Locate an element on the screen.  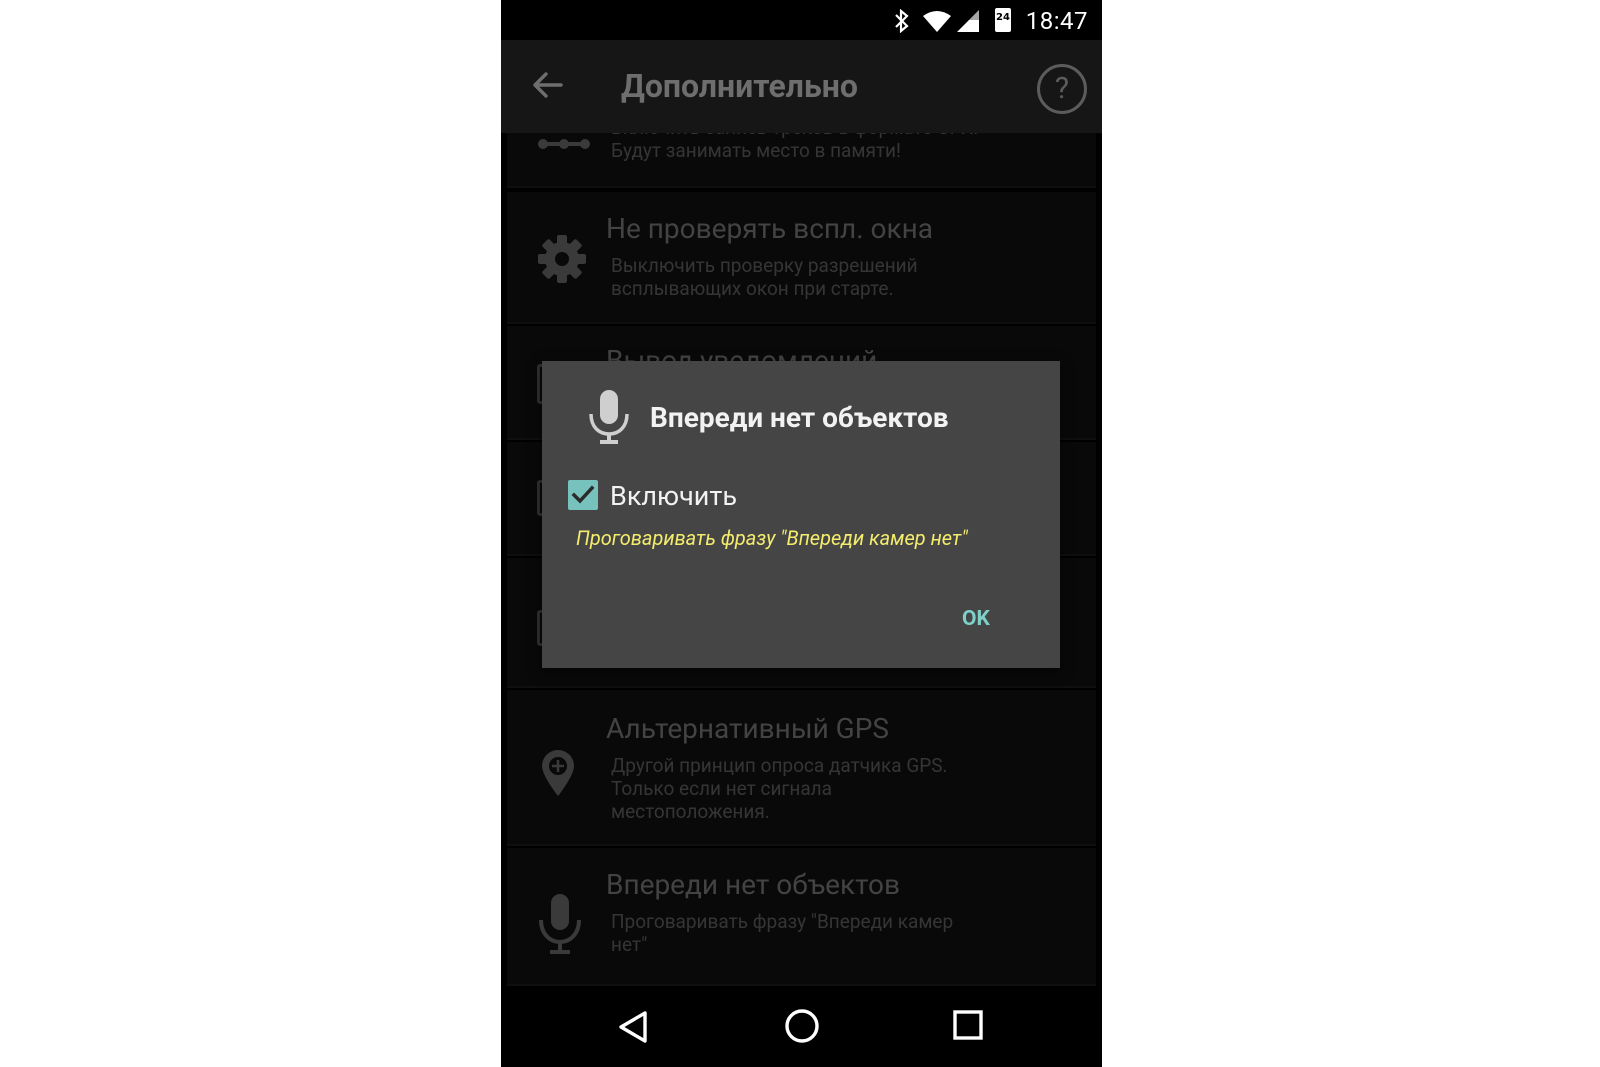
navigation-bar is located at coordinates (801, 1027).